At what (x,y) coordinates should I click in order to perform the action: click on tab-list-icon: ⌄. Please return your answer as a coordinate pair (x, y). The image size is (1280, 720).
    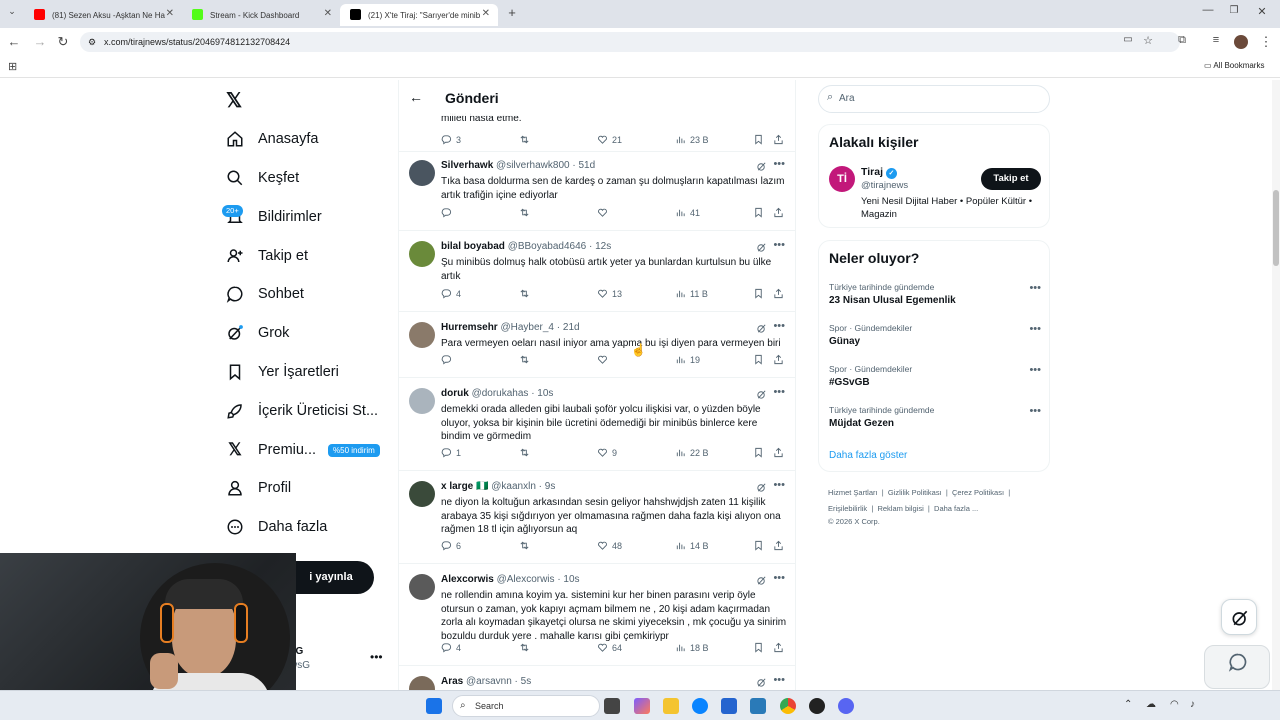
    Looking at the image, I should click on (12, 11).